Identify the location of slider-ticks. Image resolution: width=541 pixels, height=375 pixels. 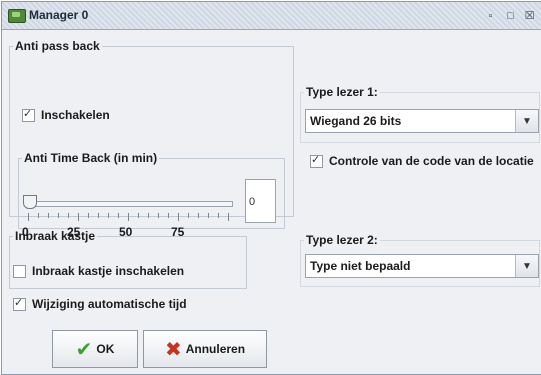
(131, 217).